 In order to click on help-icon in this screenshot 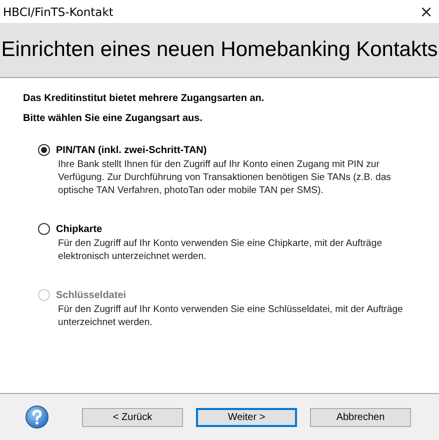, I will do `click(37, 417)`.